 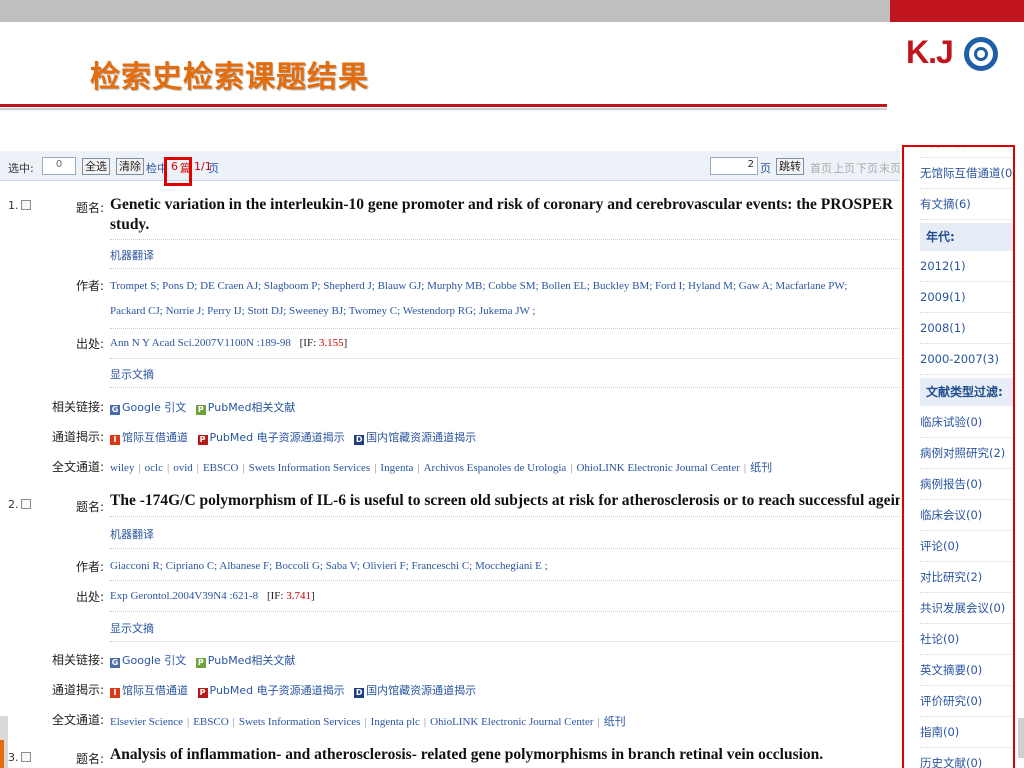 What do you see at coordinates (966, 204) in the screenshot?
I see `filter-has-abstract: 有文摘(6)` at bounding box center [966, 204].